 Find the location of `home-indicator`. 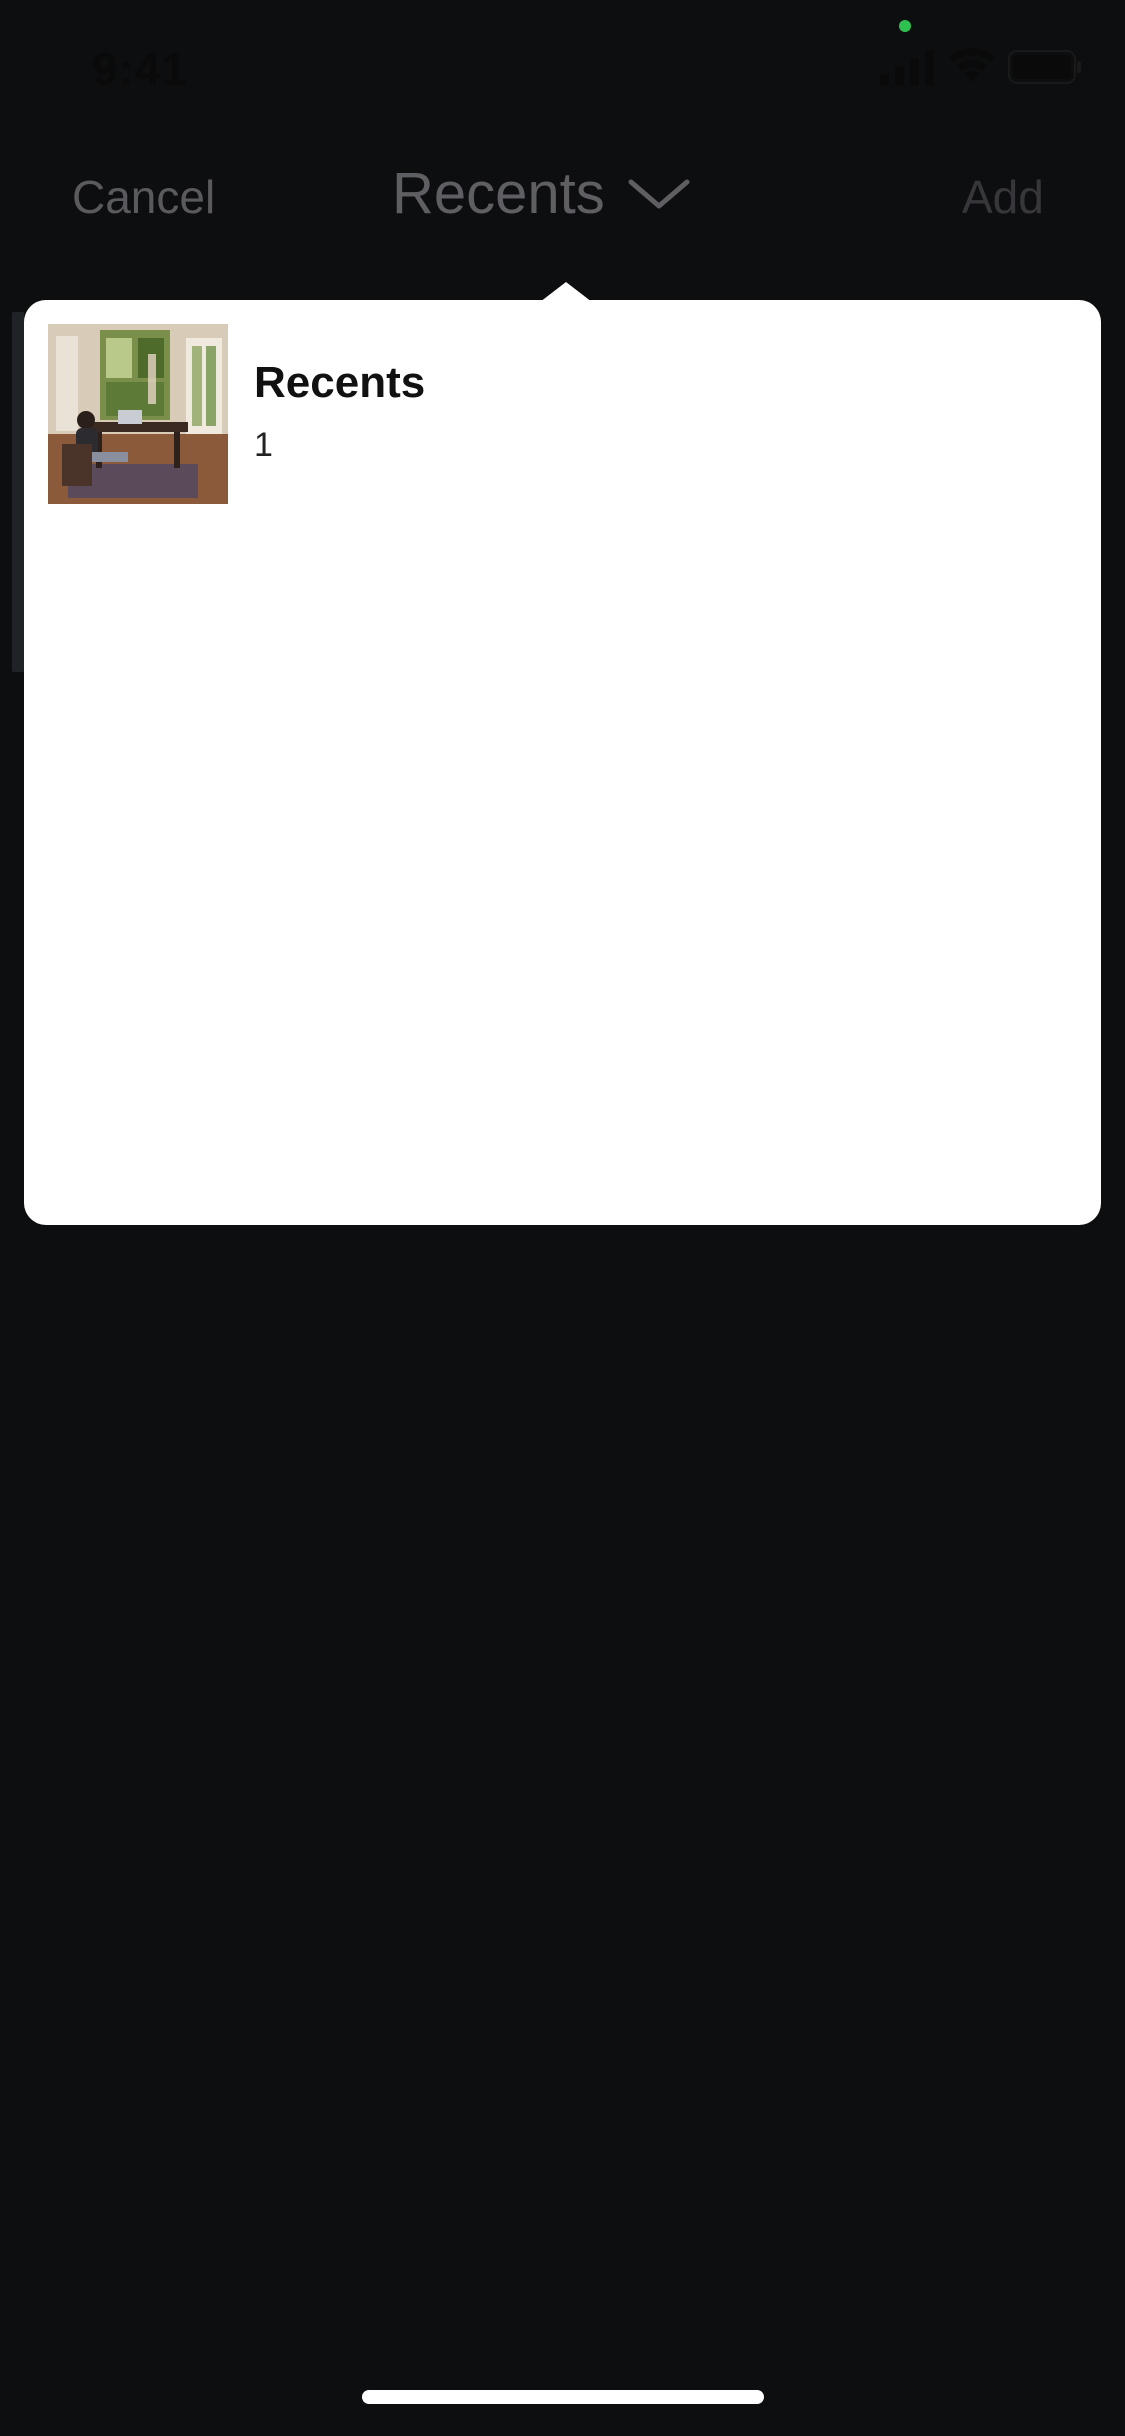

home-indicator is located at coordinates (563, 2397).